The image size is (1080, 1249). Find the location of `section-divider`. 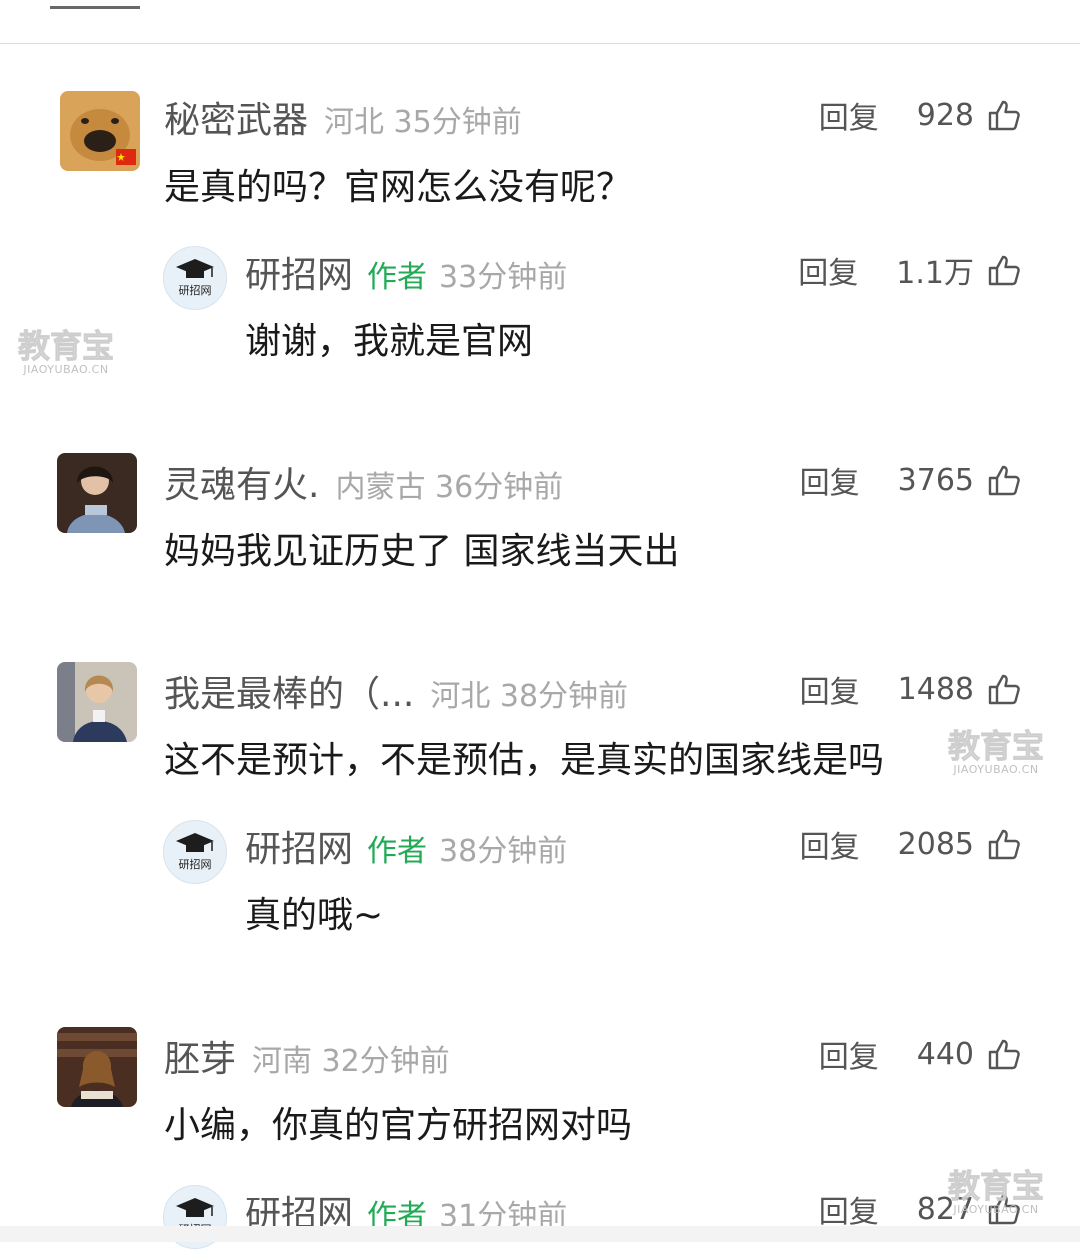

section-divider is located at coordinates (540, 43).